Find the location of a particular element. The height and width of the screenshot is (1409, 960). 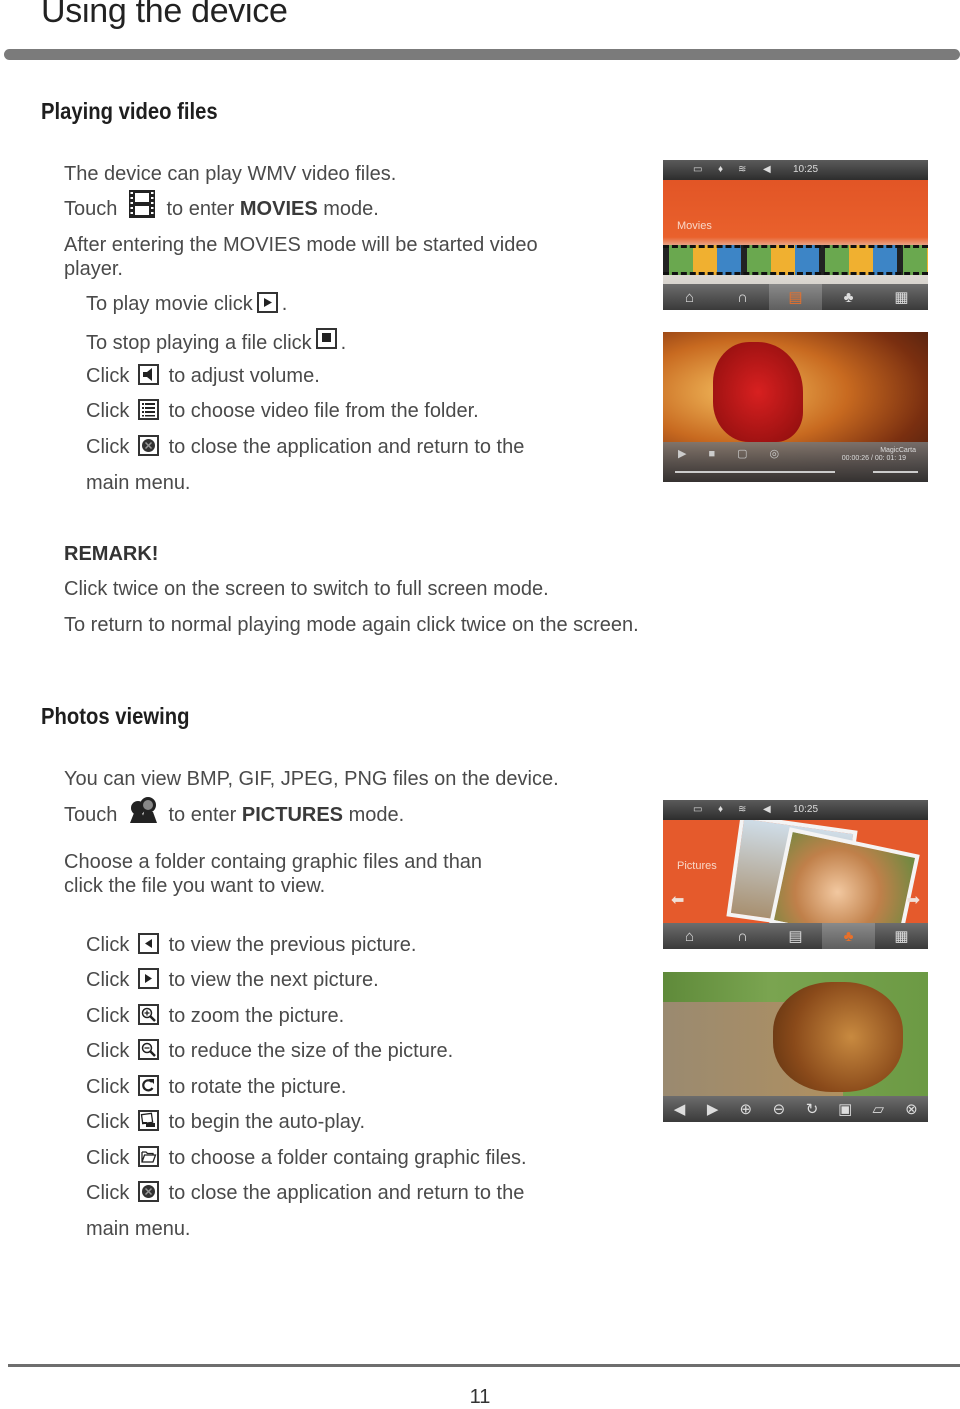

page-title: Using the device is located at coordinates (164, 15).